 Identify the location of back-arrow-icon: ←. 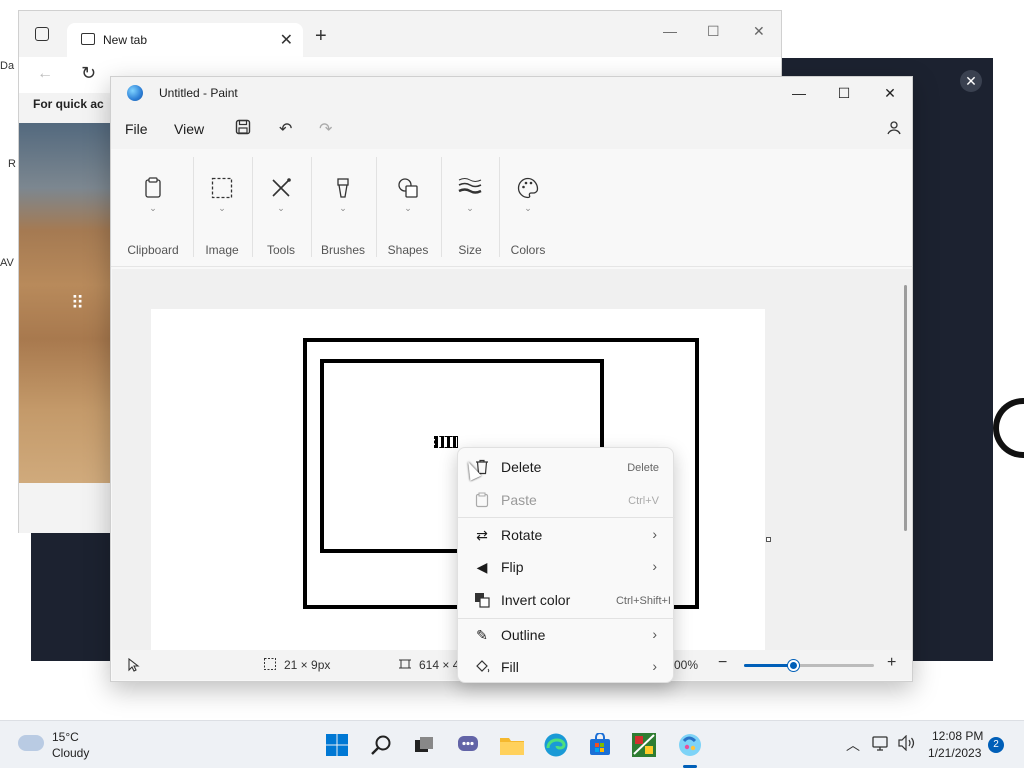
(45, 74).